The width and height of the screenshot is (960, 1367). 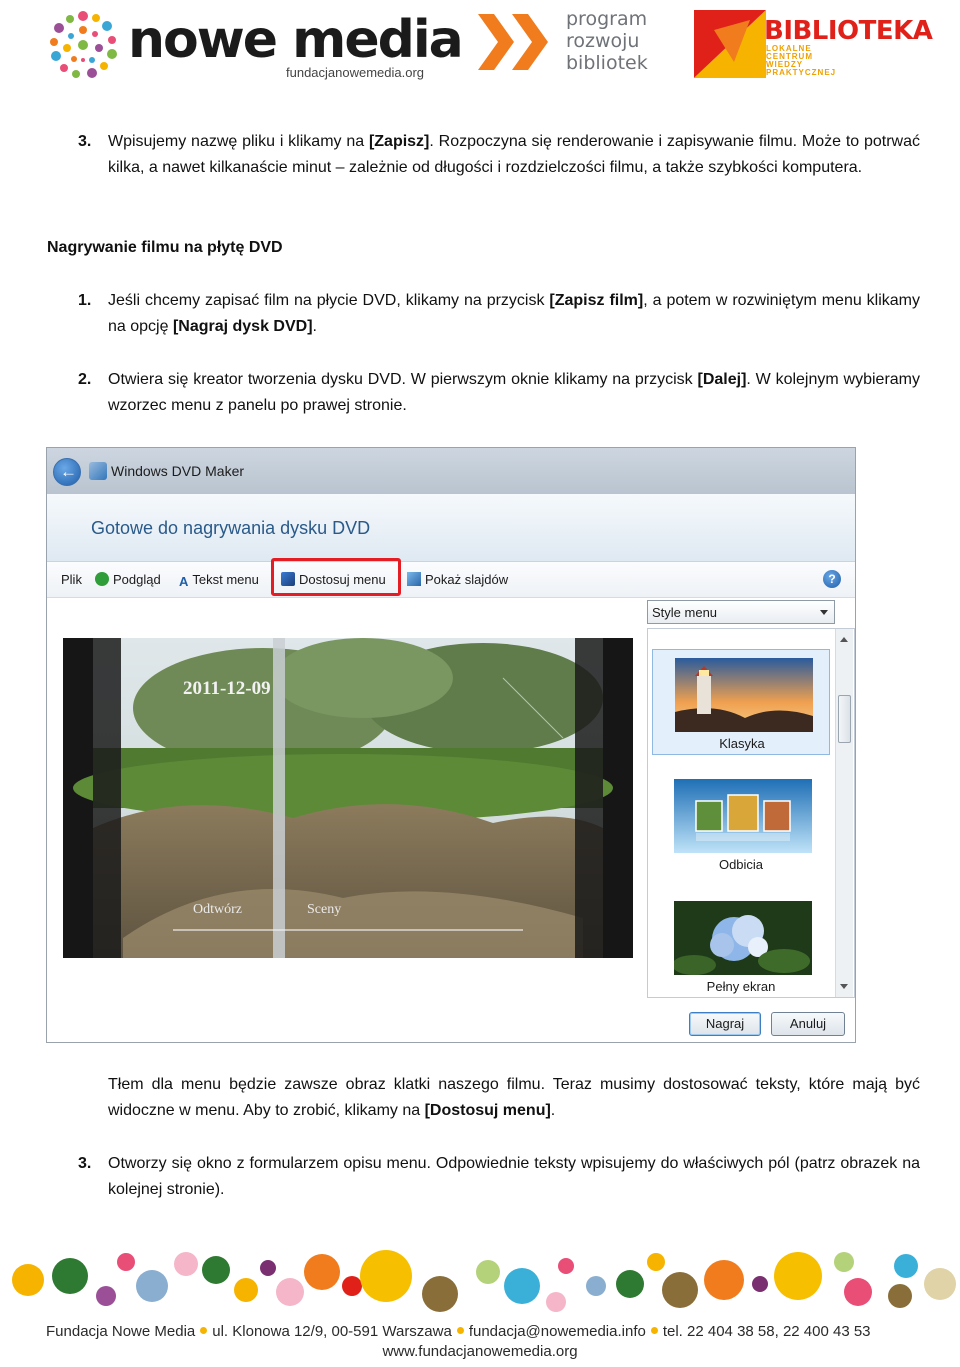 I want to click on menu-preview: 2011-12-09 Odtwórz Sceny, so click(x=348, y=798).